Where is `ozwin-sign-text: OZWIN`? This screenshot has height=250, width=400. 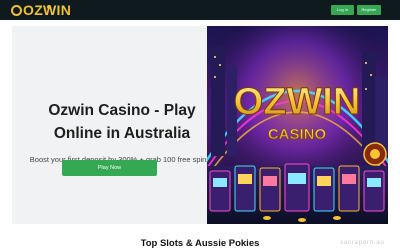
ozwin-sign-text: OZWIN is located at coordinates (297, 102).